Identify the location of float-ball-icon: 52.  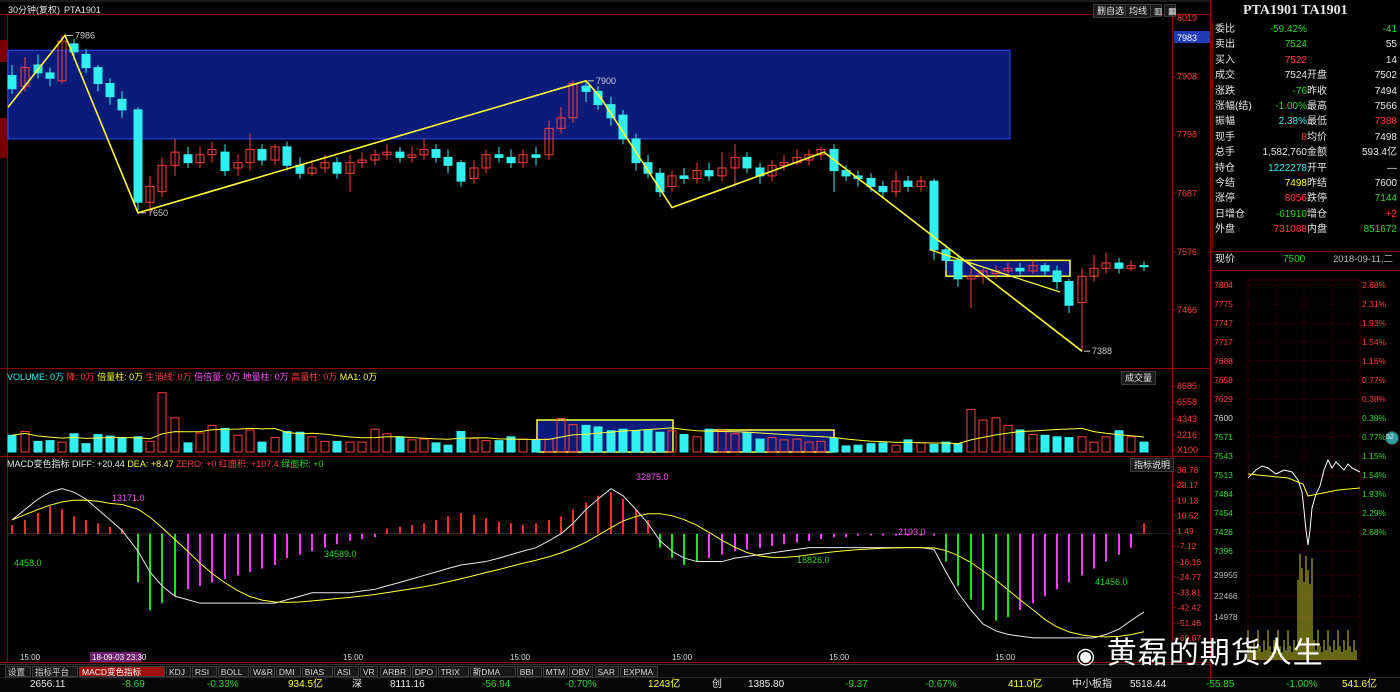
(1392, 438).